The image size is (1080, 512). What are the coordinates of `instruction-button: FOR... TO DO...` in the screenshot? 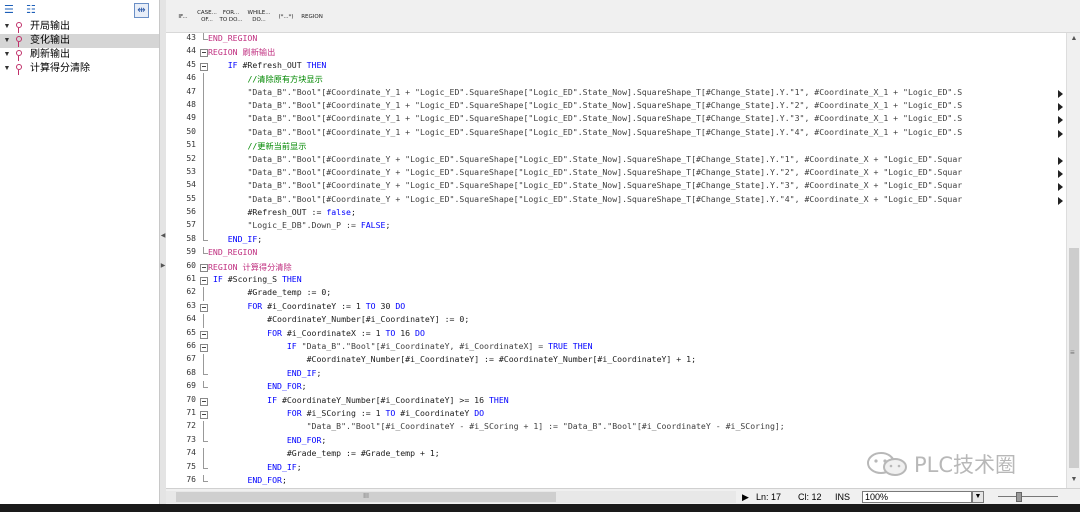 It's located at (231, 17).